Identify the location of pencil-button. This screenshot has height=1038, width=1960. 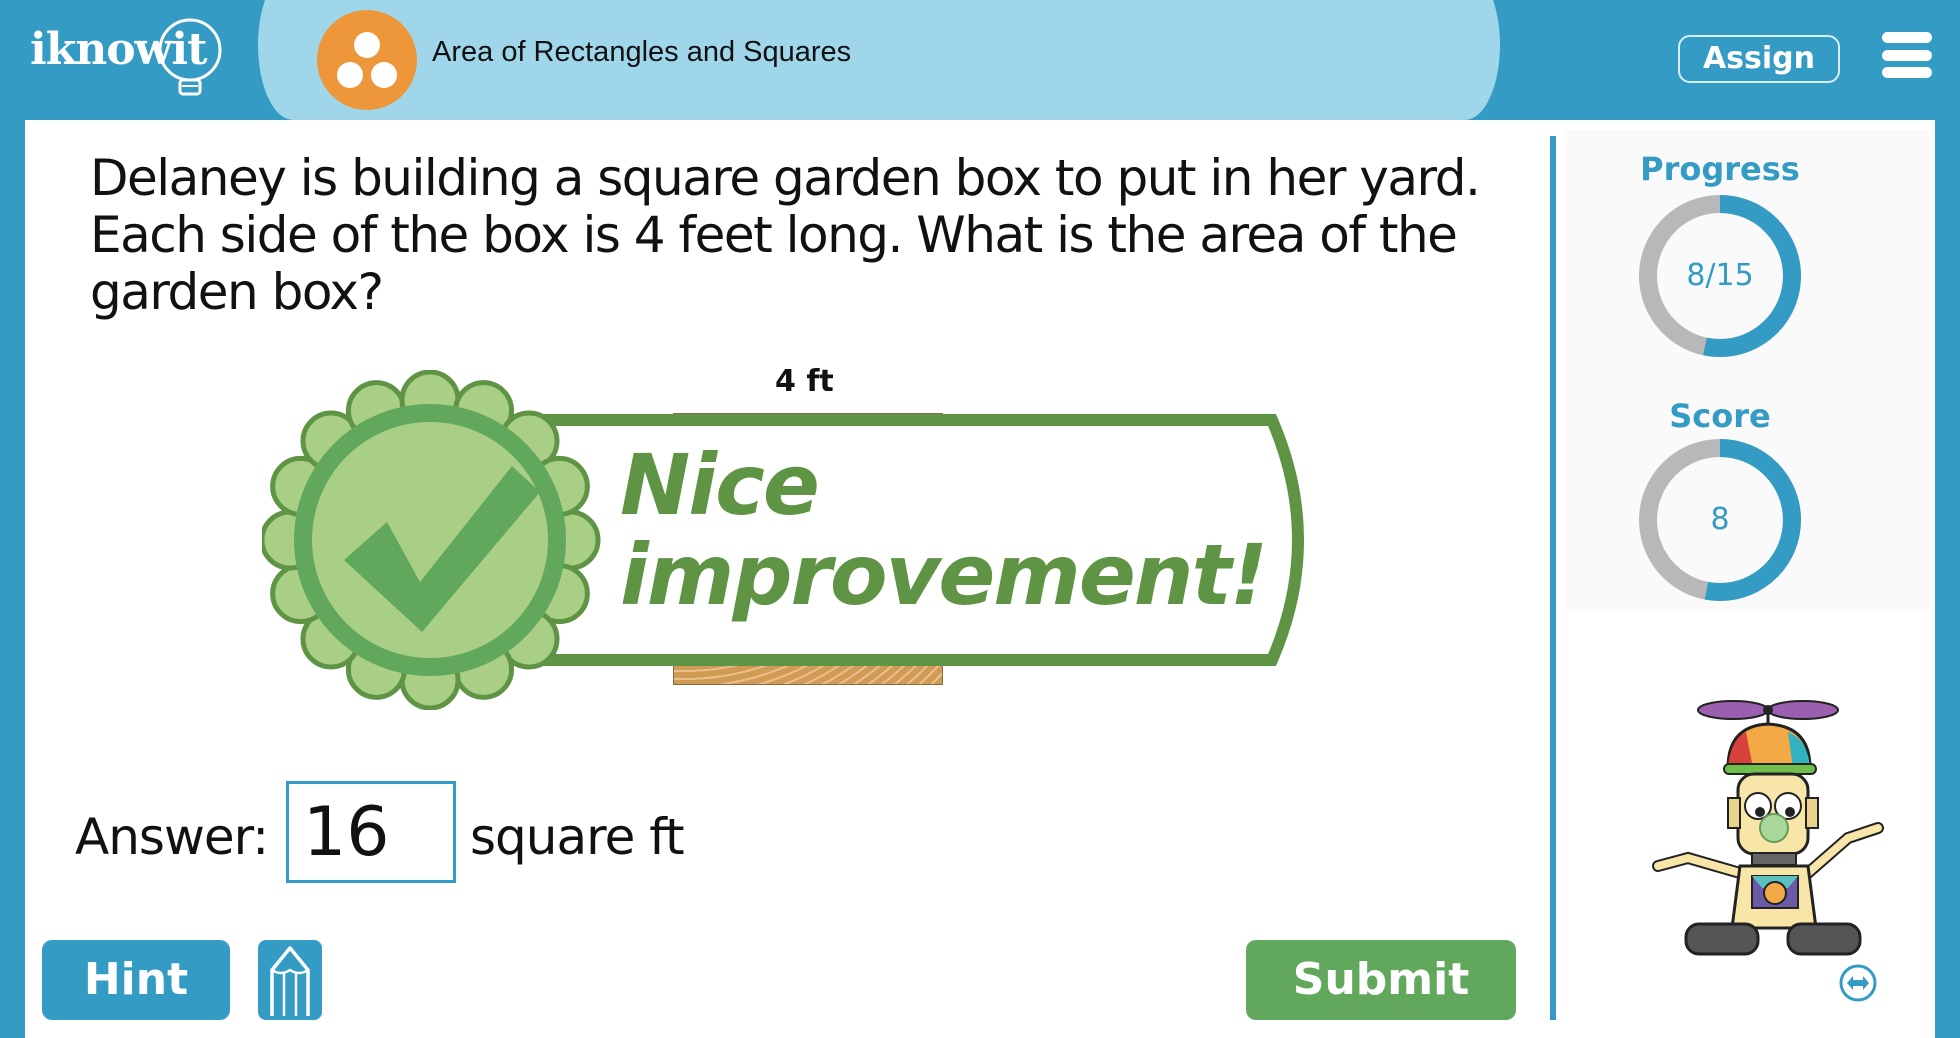
(290, 980).